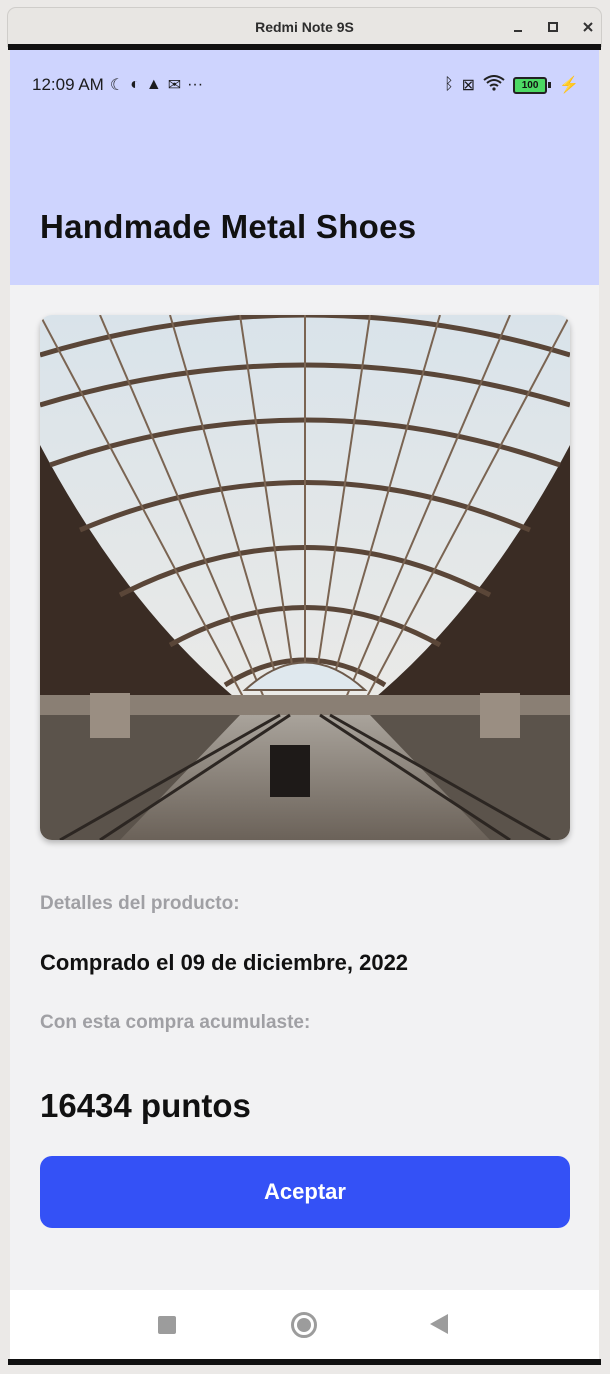 Image resolution: width=610 pixels, height=1374 pixels. What do you see at coordinates (117, 85) in the screenshot?
I see `moon-icon: ☾` at bounding box center [117, 85].